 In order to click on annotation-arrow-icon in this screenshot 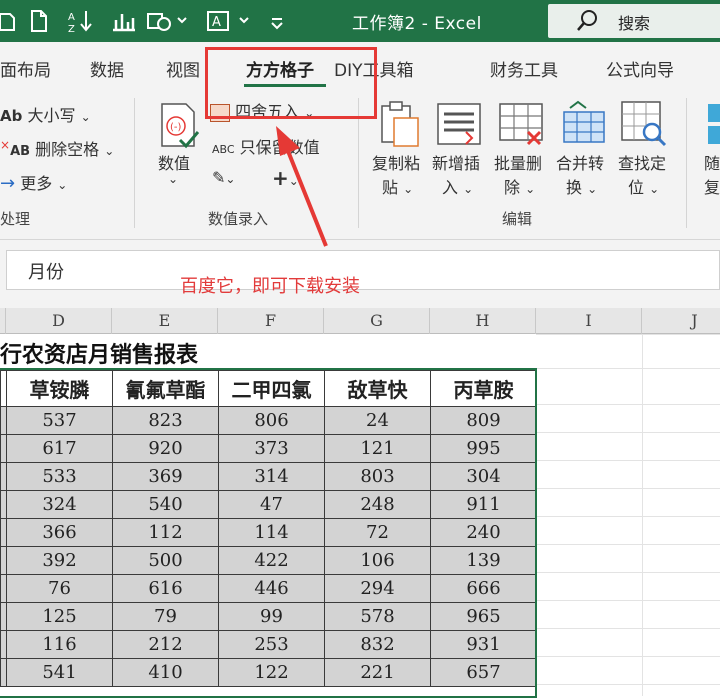, I will do `click(302, 186)`.